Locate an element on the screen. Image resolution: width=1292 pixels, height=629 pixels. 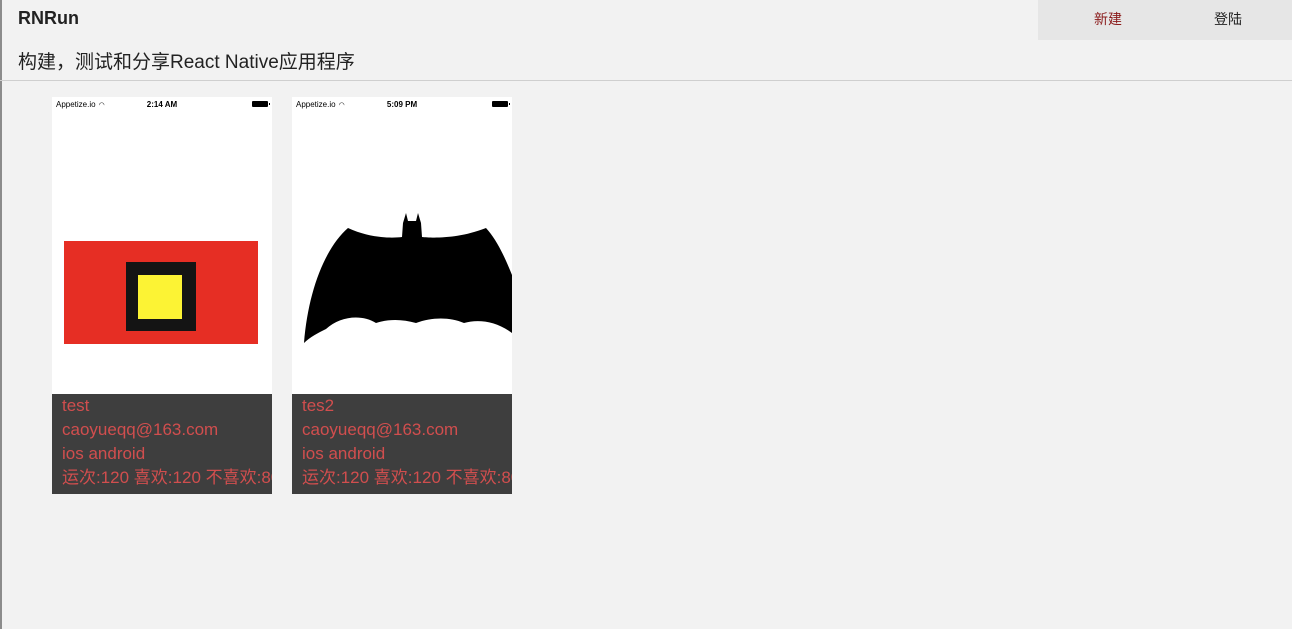
batman-logo is located at coordinates (408, 278).